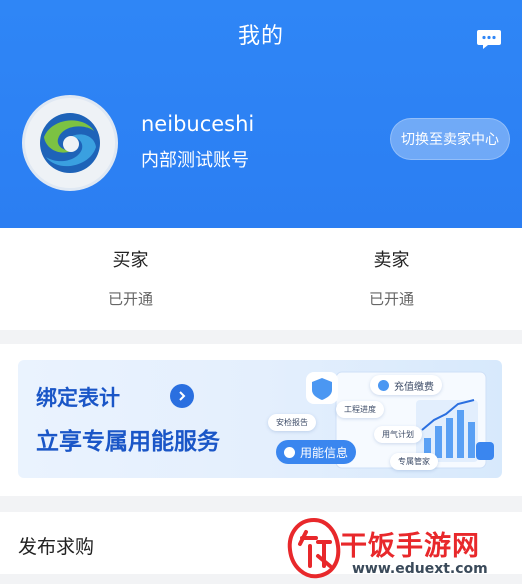 The image size is (522, 584). What do you see at coordinates (414, 461) in the screenshot?
I see `tag-butler: 专属管家` at bounding box center [414, 461].